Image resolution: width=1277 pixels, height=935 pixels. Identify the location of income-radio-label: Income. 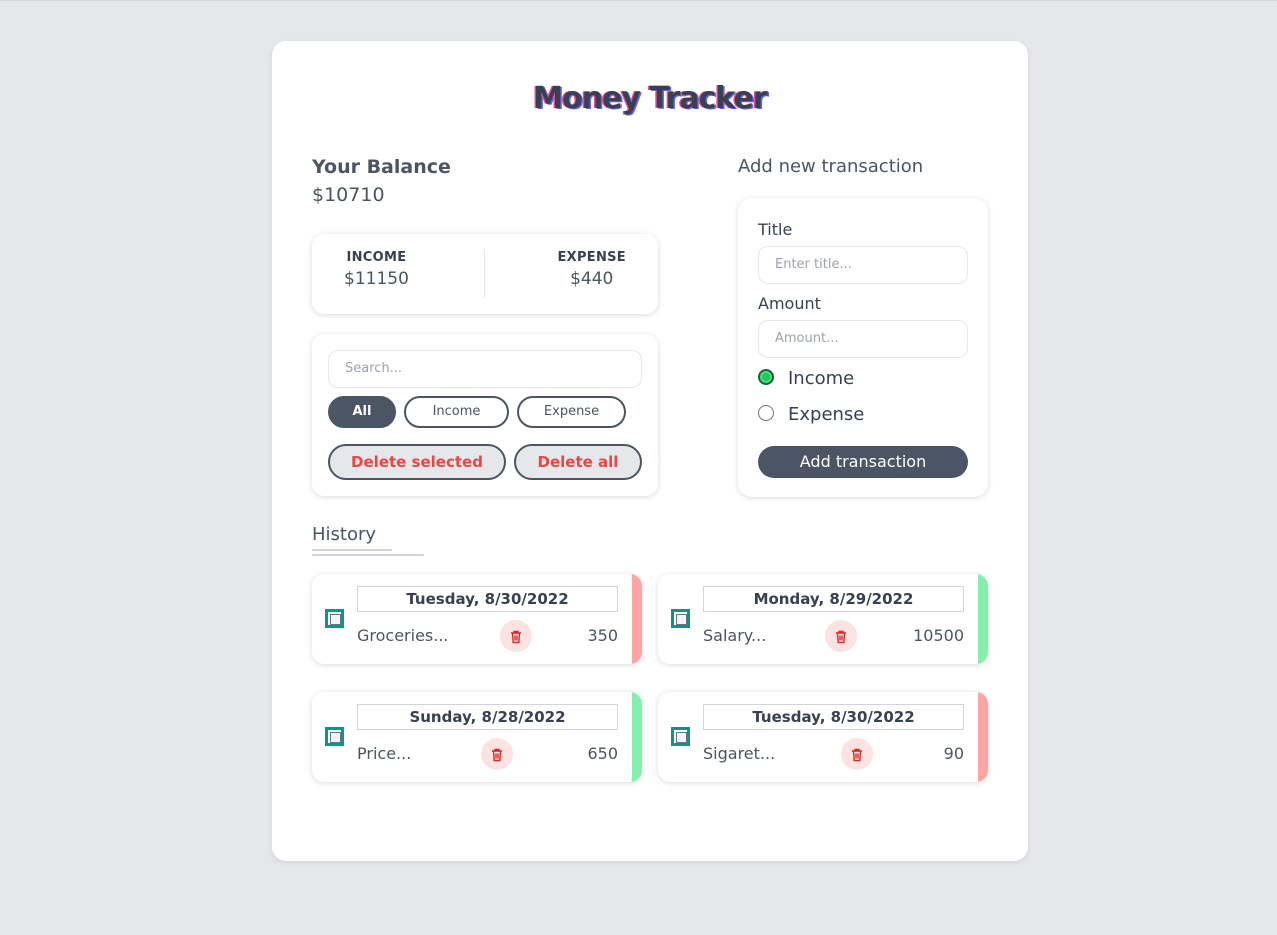
(821, 378).